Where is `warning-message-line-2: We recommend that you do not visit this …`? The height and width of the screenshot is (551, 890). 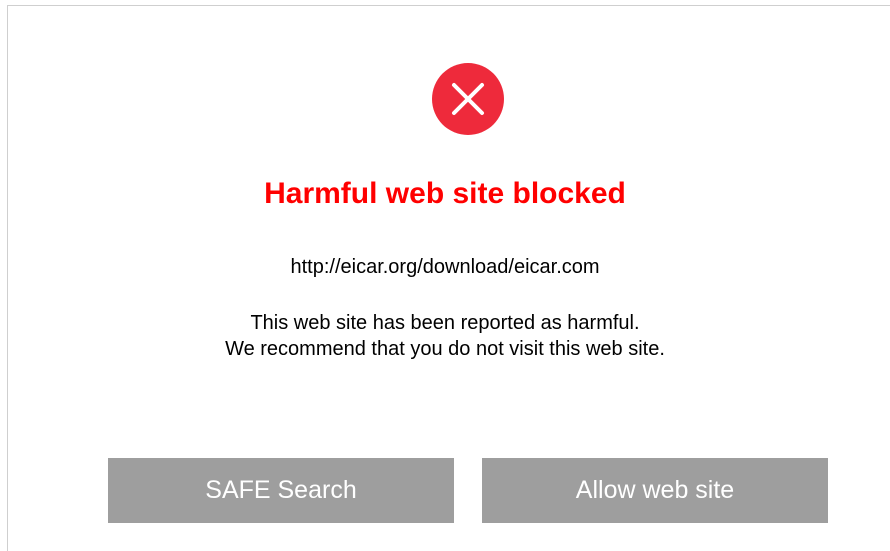 warning-message-line-2: We recommend that you do not visit this … is located at coordinates (445, 349).